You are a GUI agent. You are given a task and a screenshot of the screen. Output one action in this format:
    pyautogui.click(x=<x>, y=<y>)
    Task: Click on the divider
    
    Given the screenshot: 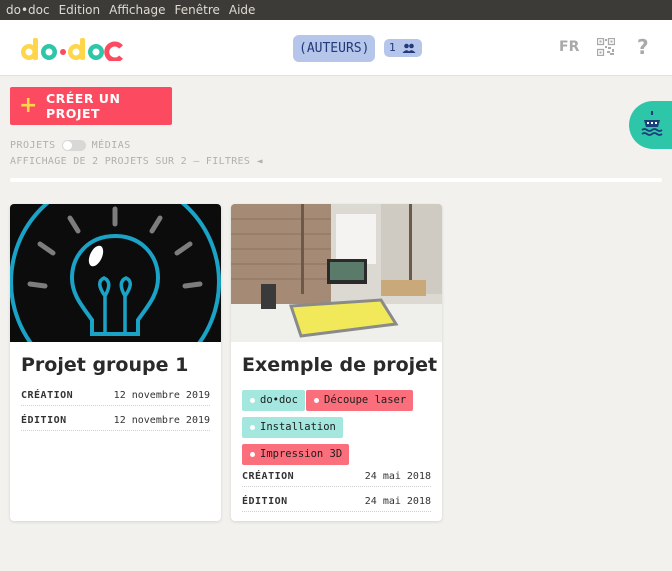 What is the action you would take?
    pyautogui.click(x=336, y=180)
    